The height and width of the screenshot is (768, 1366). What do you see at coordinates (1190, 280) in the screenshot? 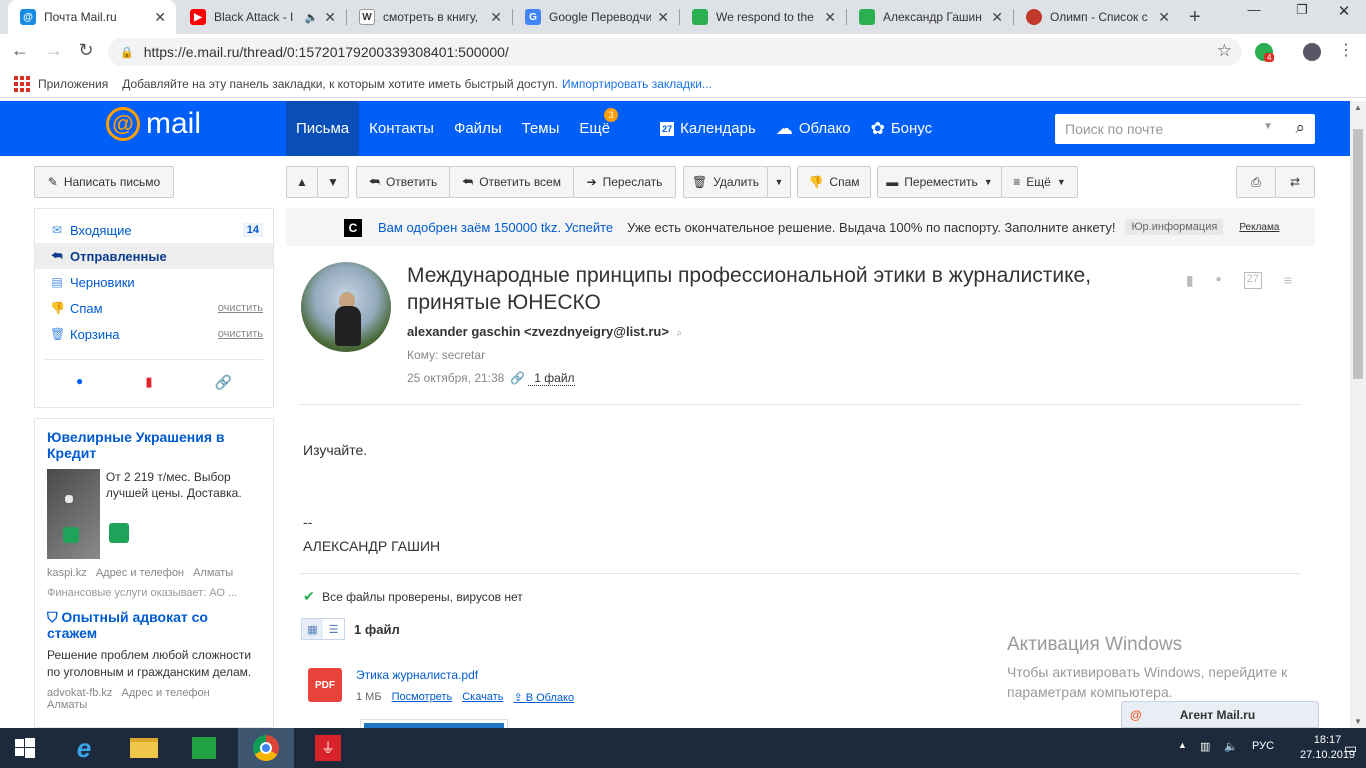
I see `bookmark-icon: ▮` at bounding box center [1190, 280].